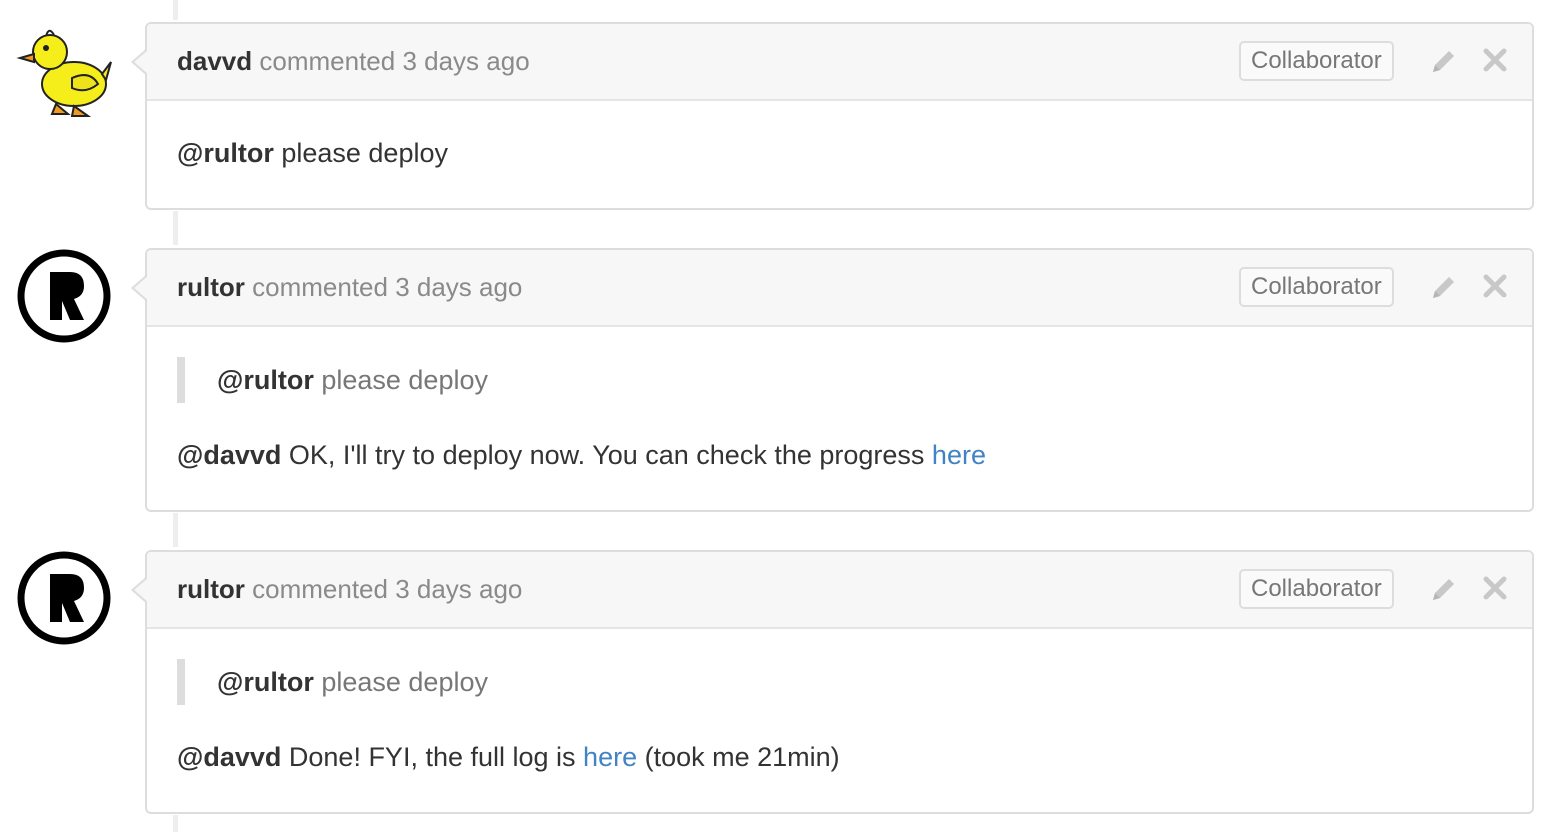  Describe the element at coordinates (610, 757) in the screenshot. I see `log-link: here` at that location.